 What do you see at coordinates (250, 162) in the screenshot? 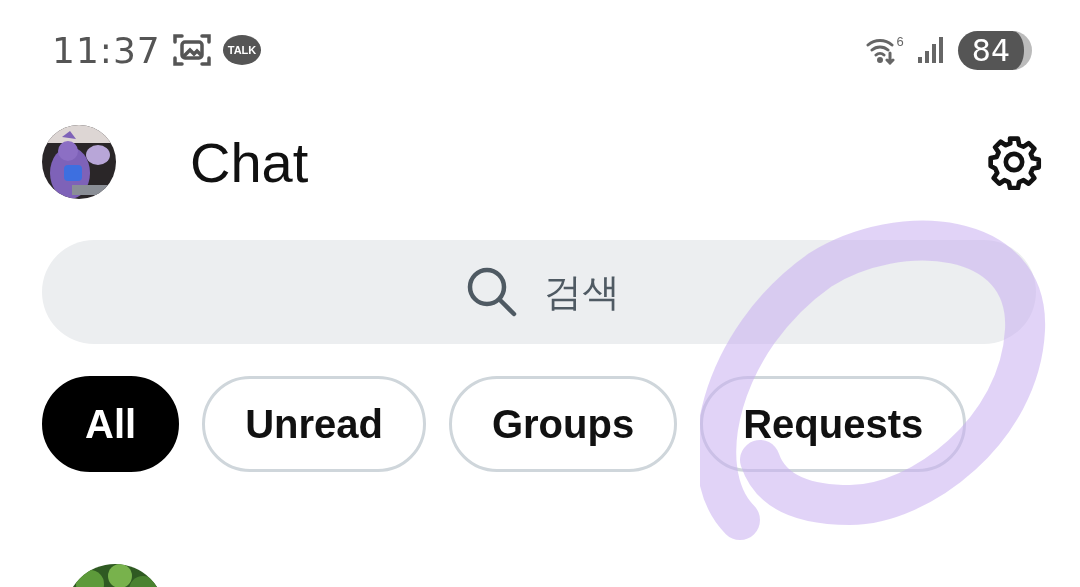
I see `page-title: Chat` at bounding box center [250, 162].